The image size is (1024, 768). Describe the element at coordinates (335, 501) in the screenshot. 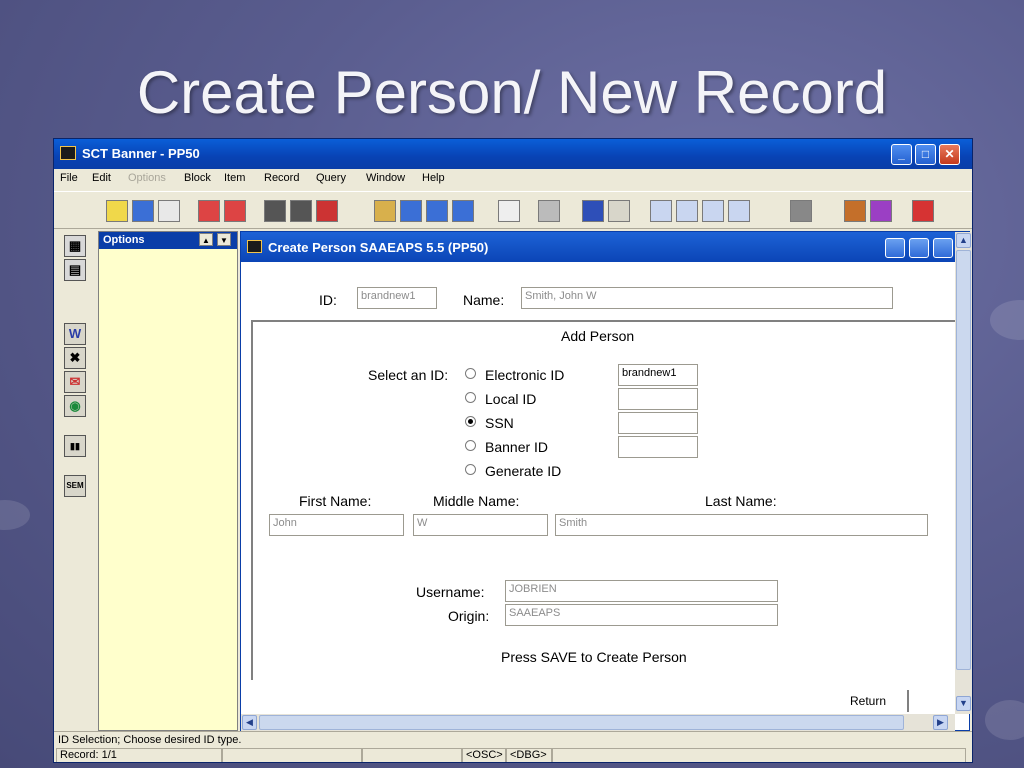

I see `first-name-label: First Name:` at that location.